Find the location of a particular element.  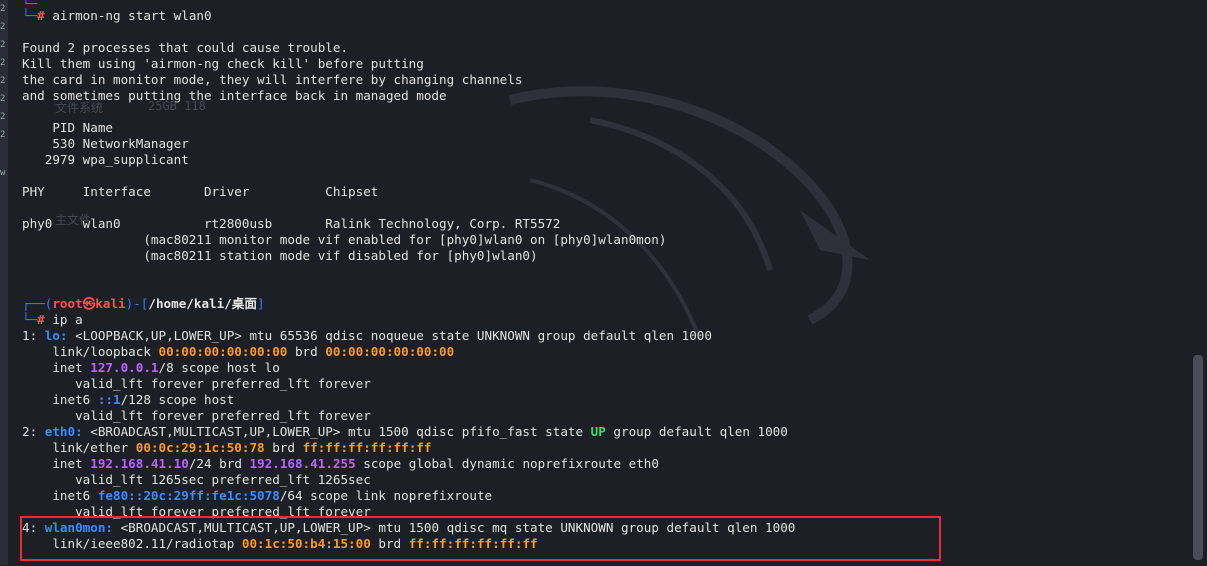

output-line: PHY Interface Driver Chipset is located at coordinates (200, 191).